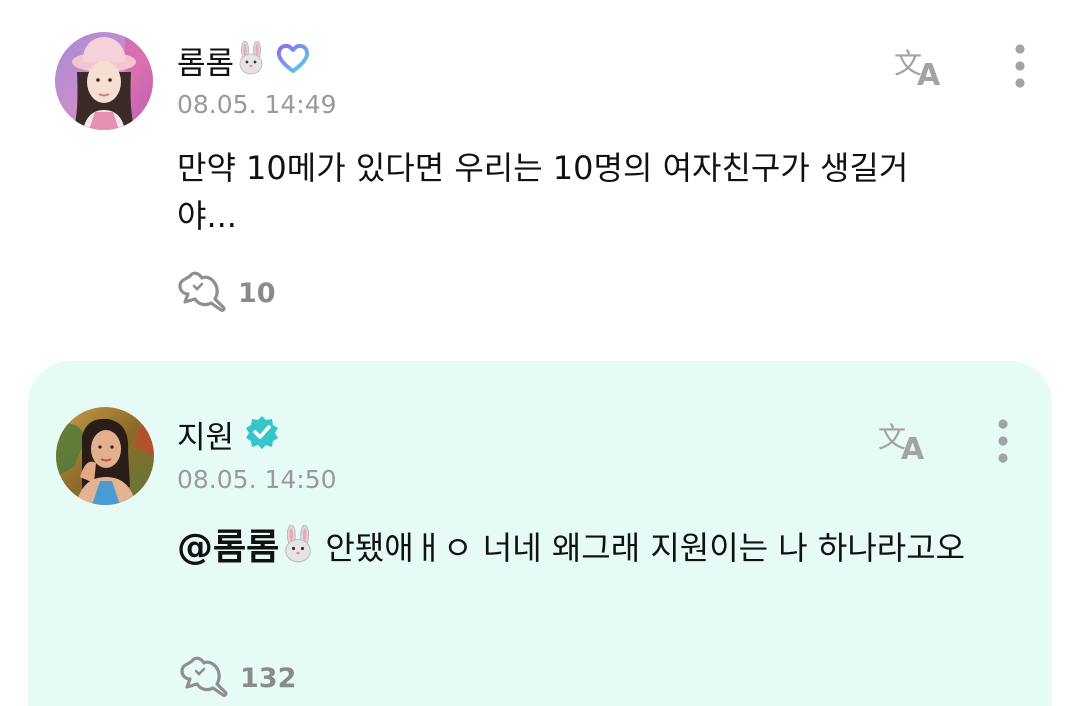 The image size is (1080, 706). I want to click on author-name: 지원, so click(205, 434).